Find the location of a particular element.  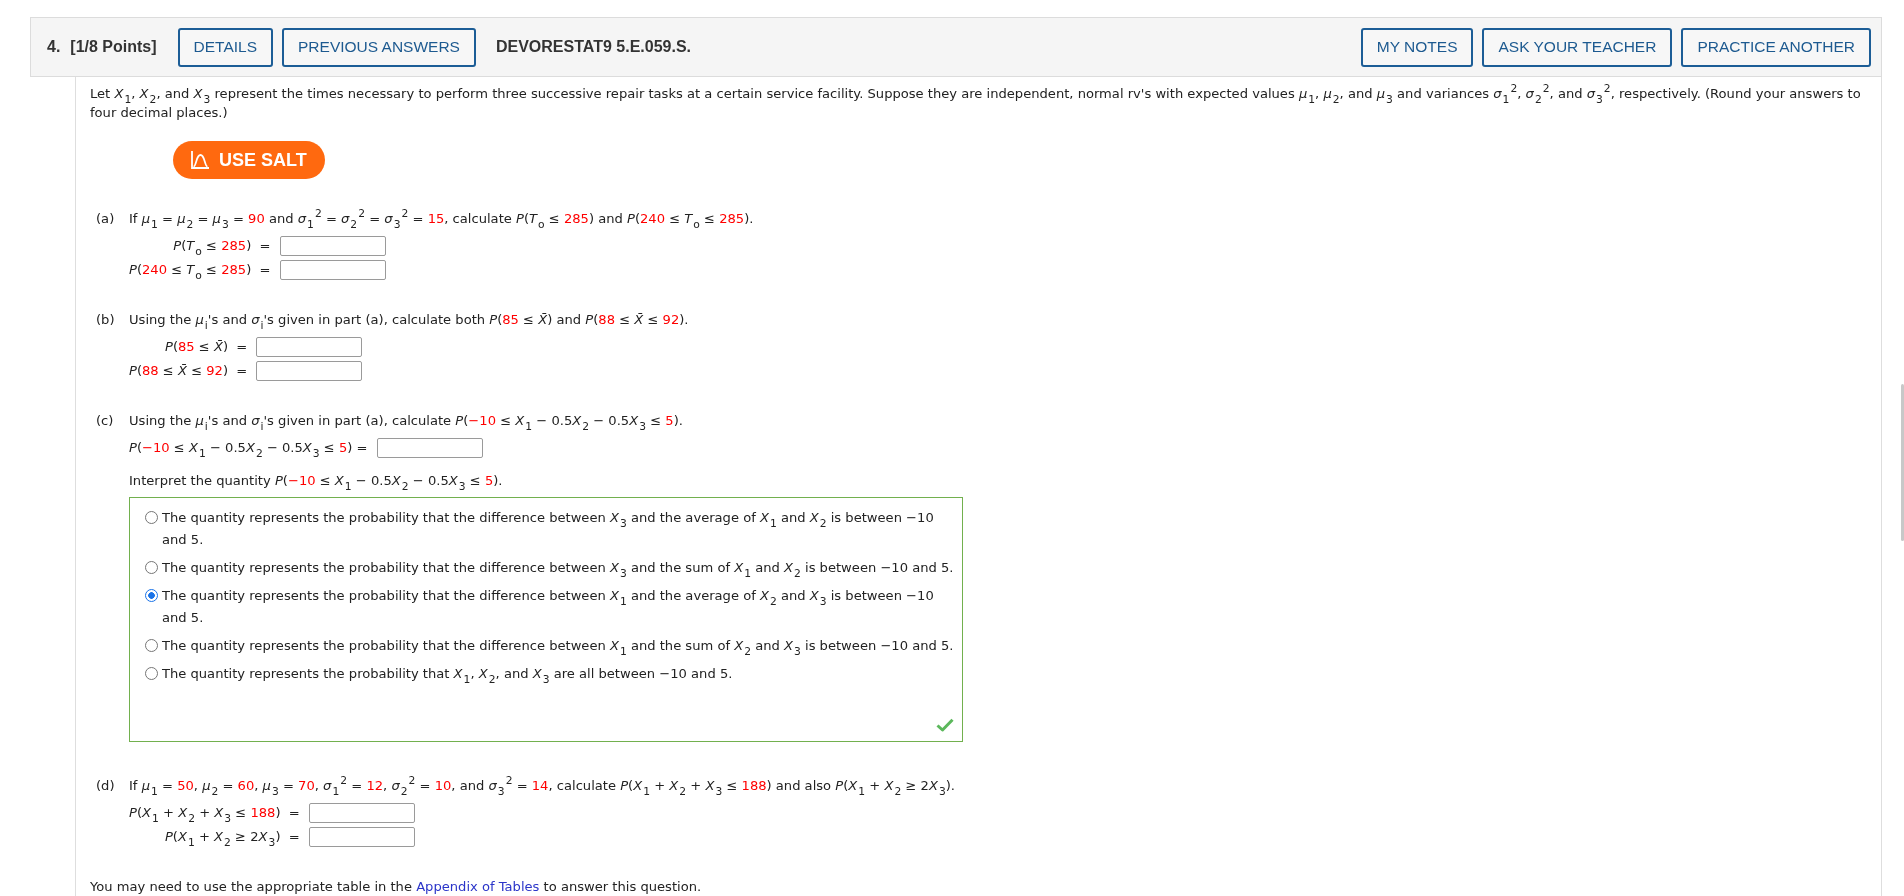

answer-label: P(T$_{o}$ ≤ 285) = is located at coordinates (222, 246).